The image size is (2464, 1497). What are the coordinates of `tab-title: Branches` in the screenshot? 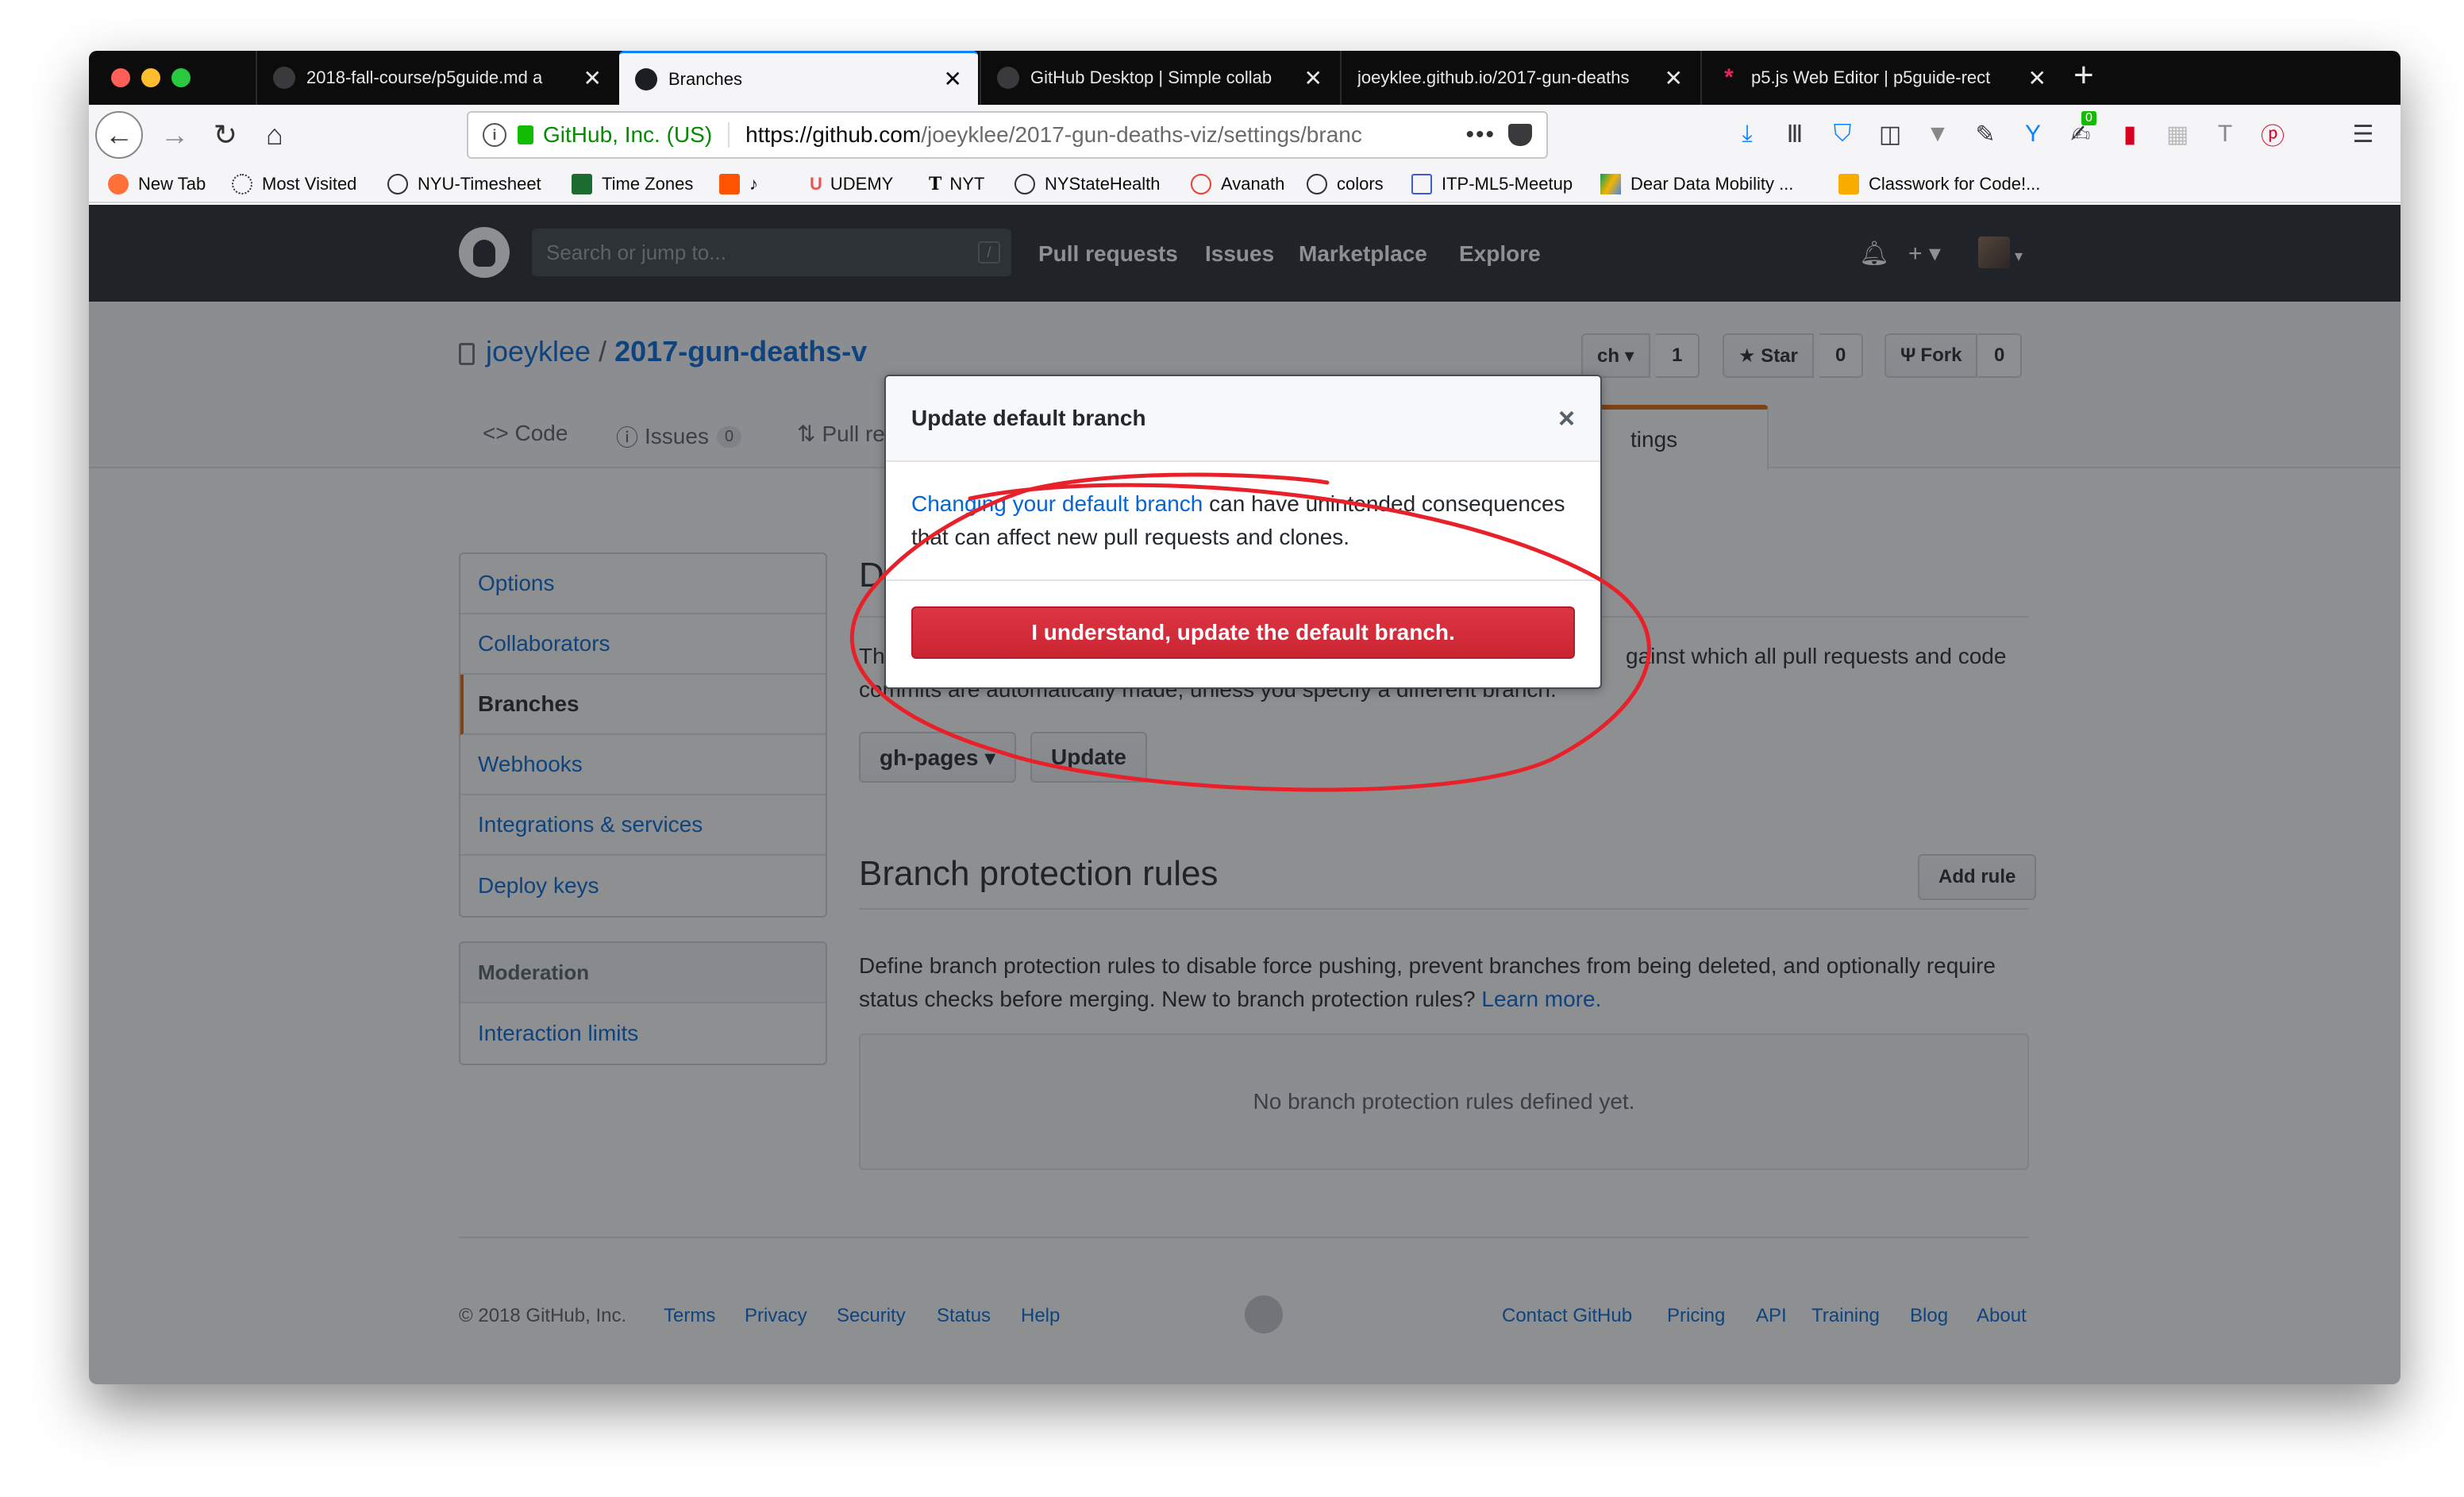 It's located at (705, 78).